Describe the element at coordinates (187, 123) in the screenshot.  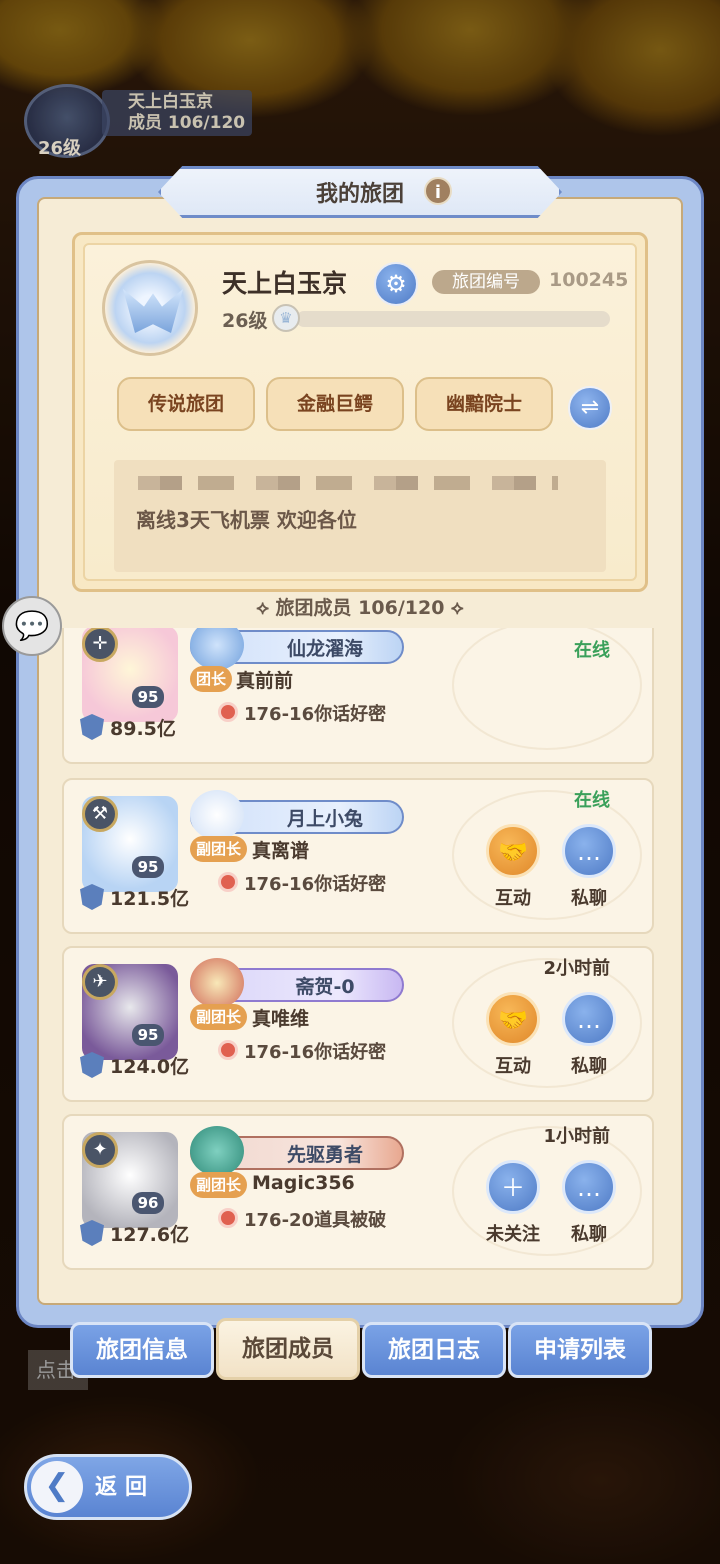
I see `guild-header-members: 成员 106/120` at that location.